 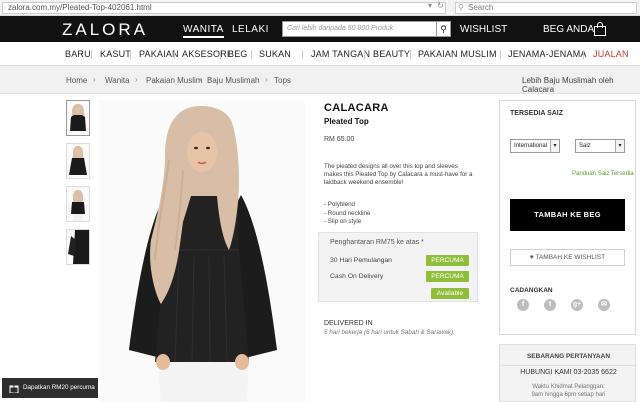 I want to click on nav-lelaki: LELAKI, so click(x=250, y=29).